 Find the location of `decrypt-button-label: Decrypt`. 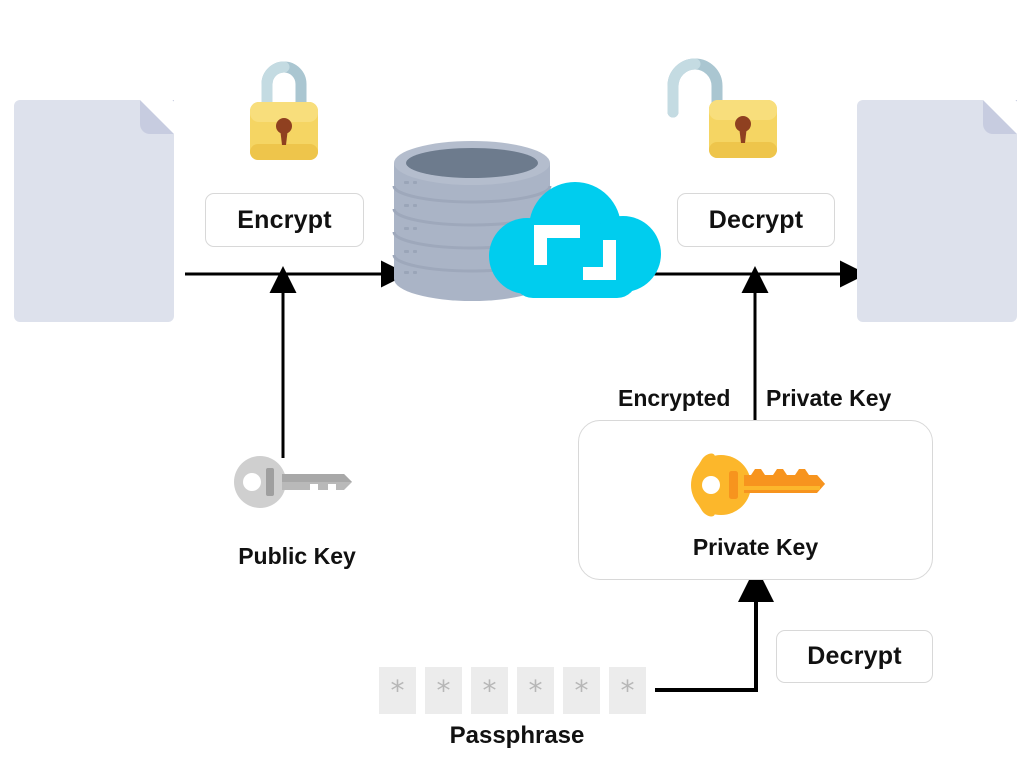

decrypt-button-label: Decrypt is located at coordinates (756, 219).